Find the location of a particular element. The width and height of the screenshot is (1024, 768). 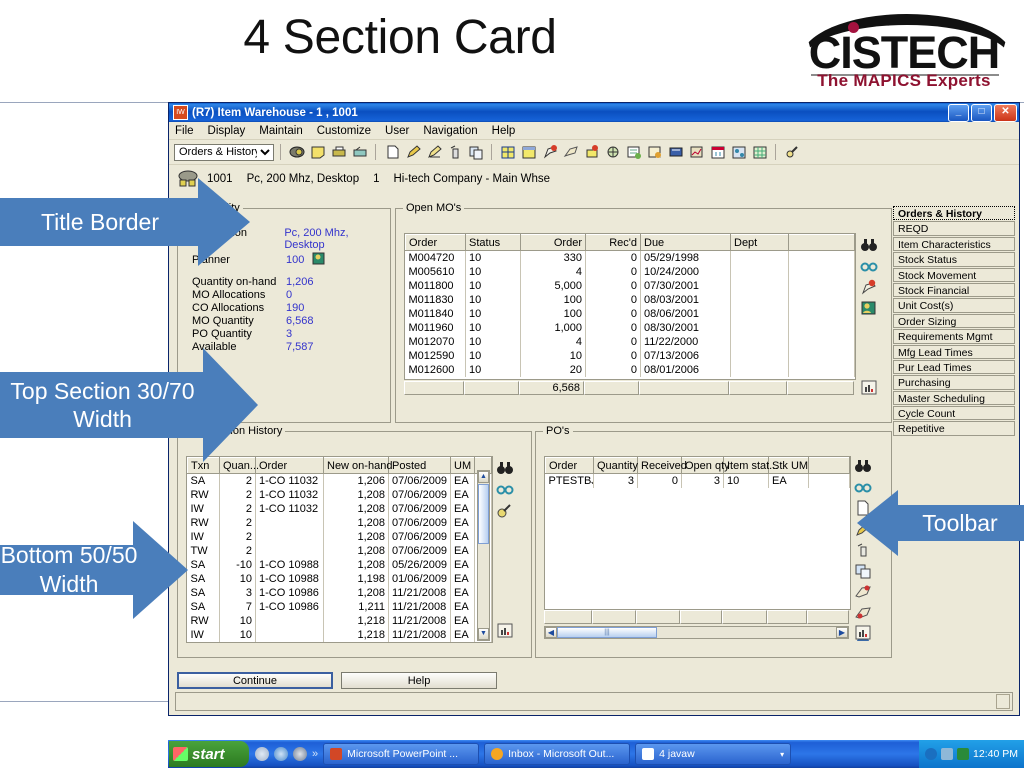

pos-hscrollbar: ◀ ||| ▶ is located at coordinates (696, 632).